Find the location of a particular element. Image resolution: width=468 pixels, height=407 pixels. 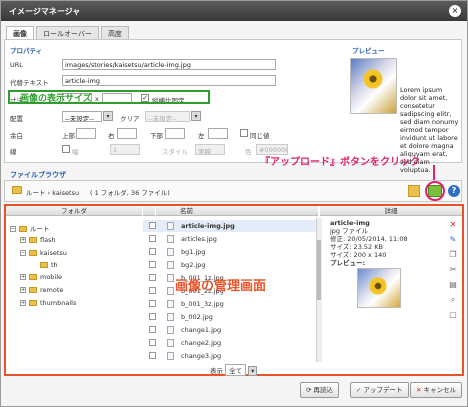

close-icon: × is located at coordinates (455, 11).